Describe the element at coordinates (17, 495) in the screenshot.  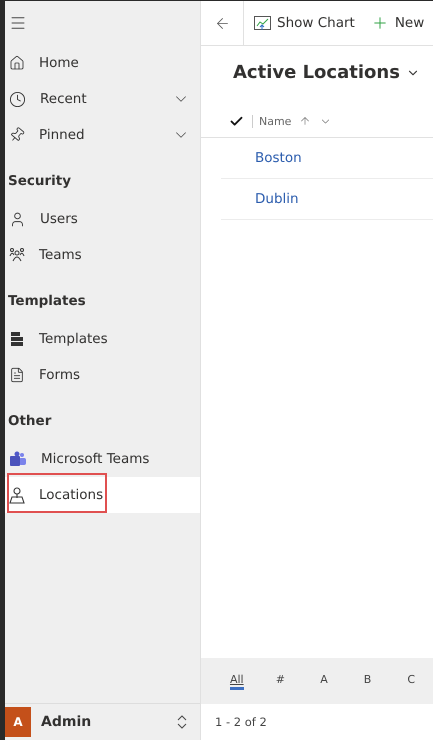
I see `person-pin-icon` at that location.